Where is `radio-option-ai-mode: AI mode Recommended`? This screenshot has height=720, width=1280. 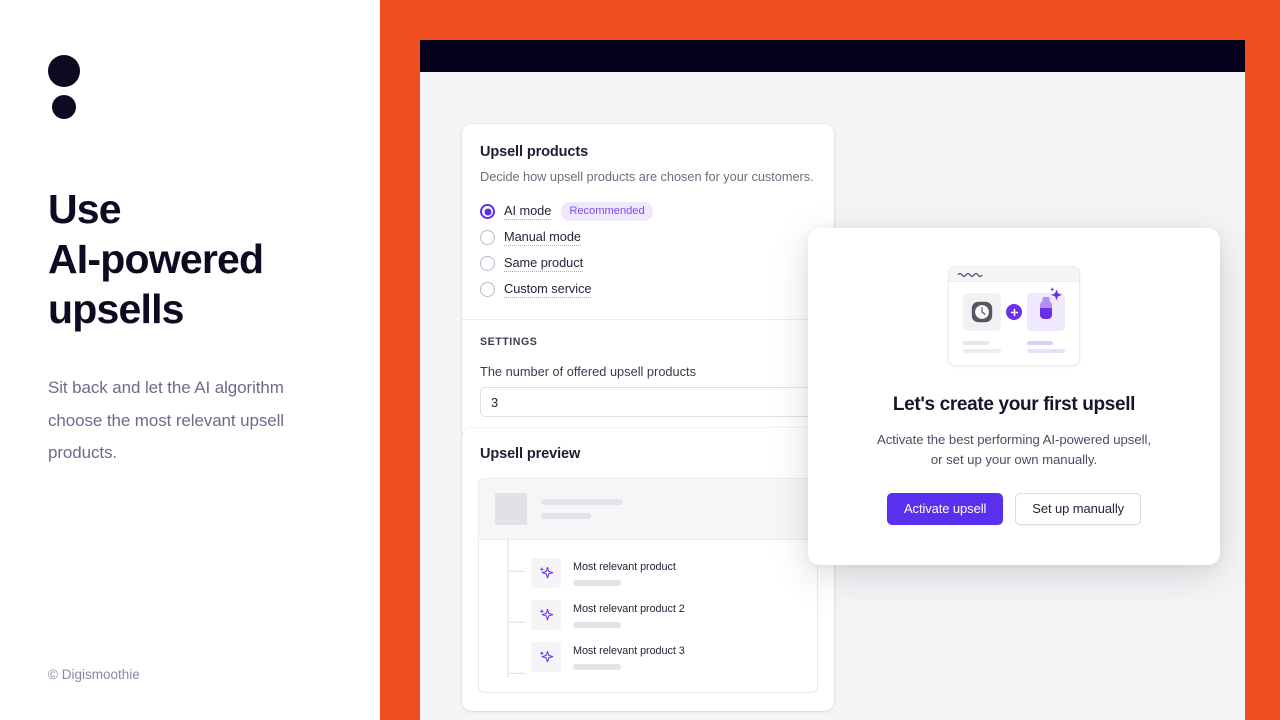
radio-option-ai-mode: AI mode Recommended is located at coordinates (648, 211).